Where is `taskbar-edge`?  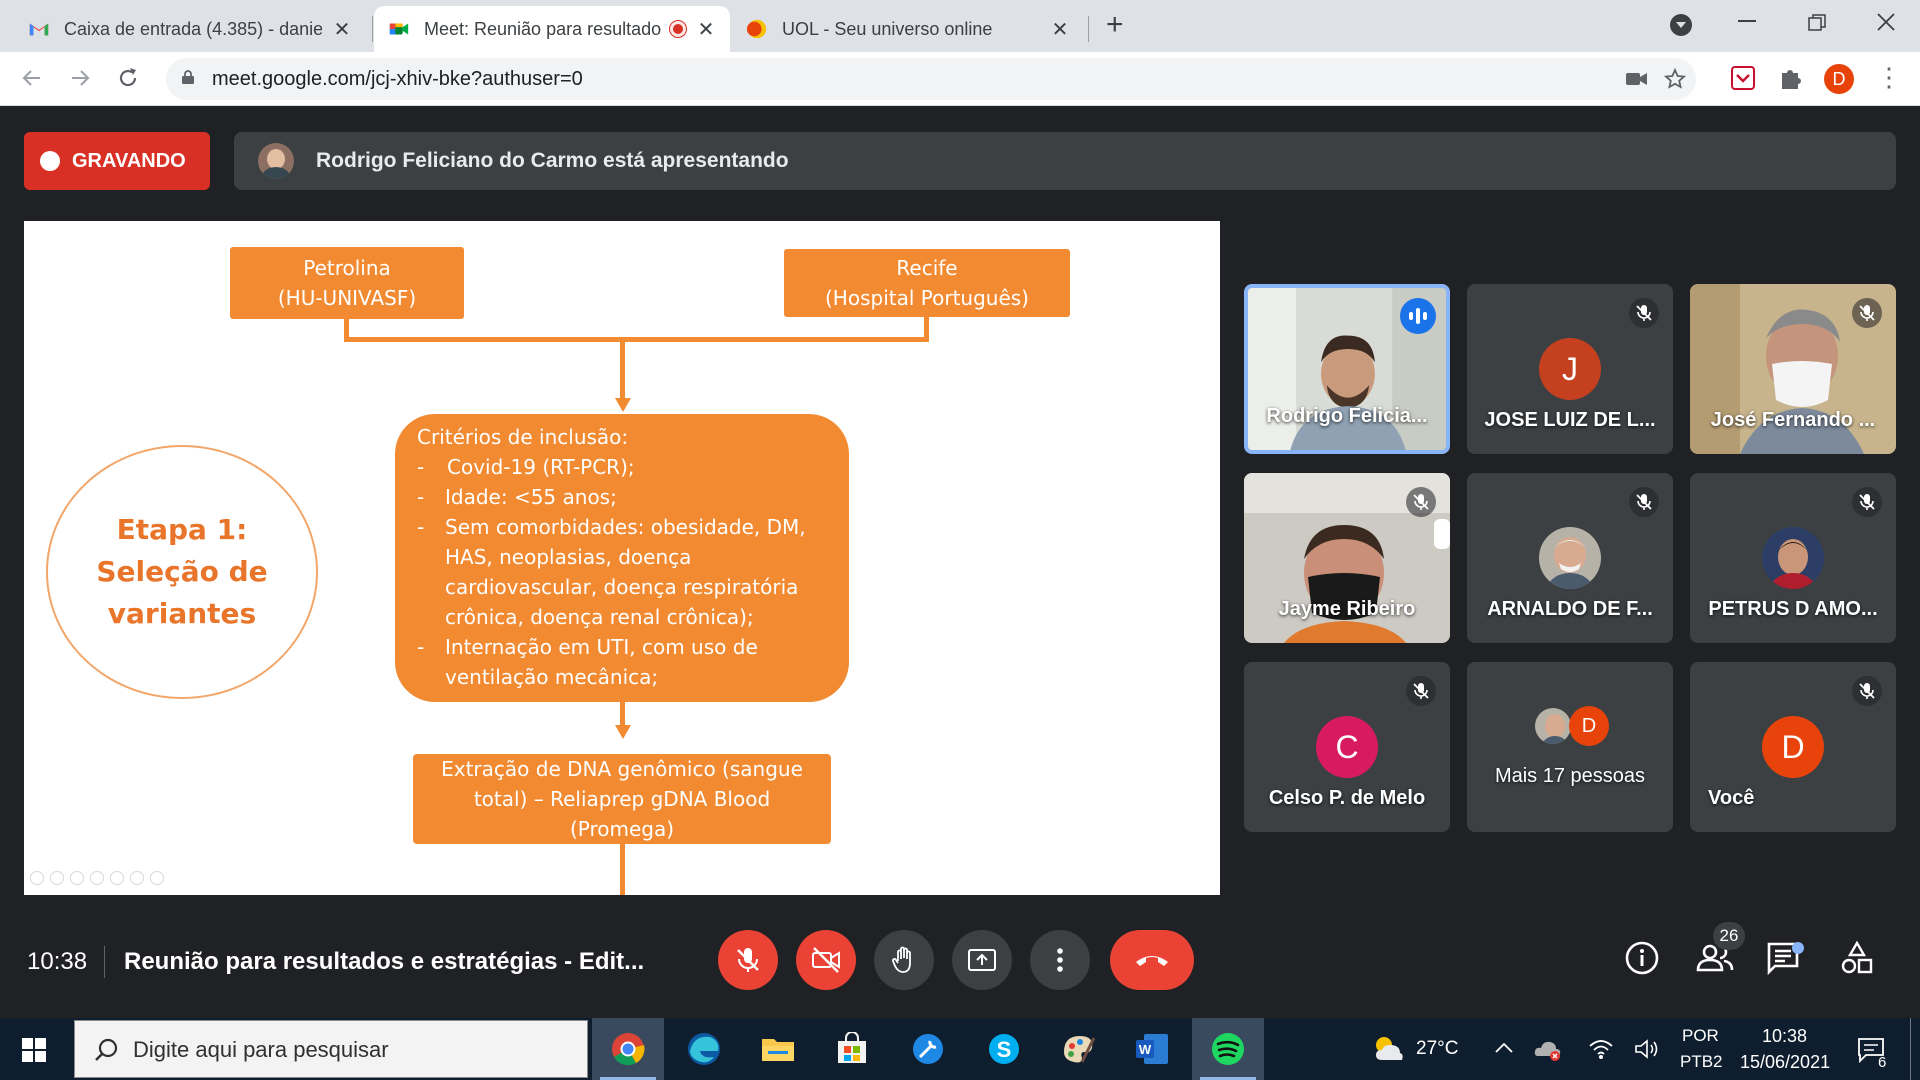 taskbar-edge is located at coordinates (704, 1049).